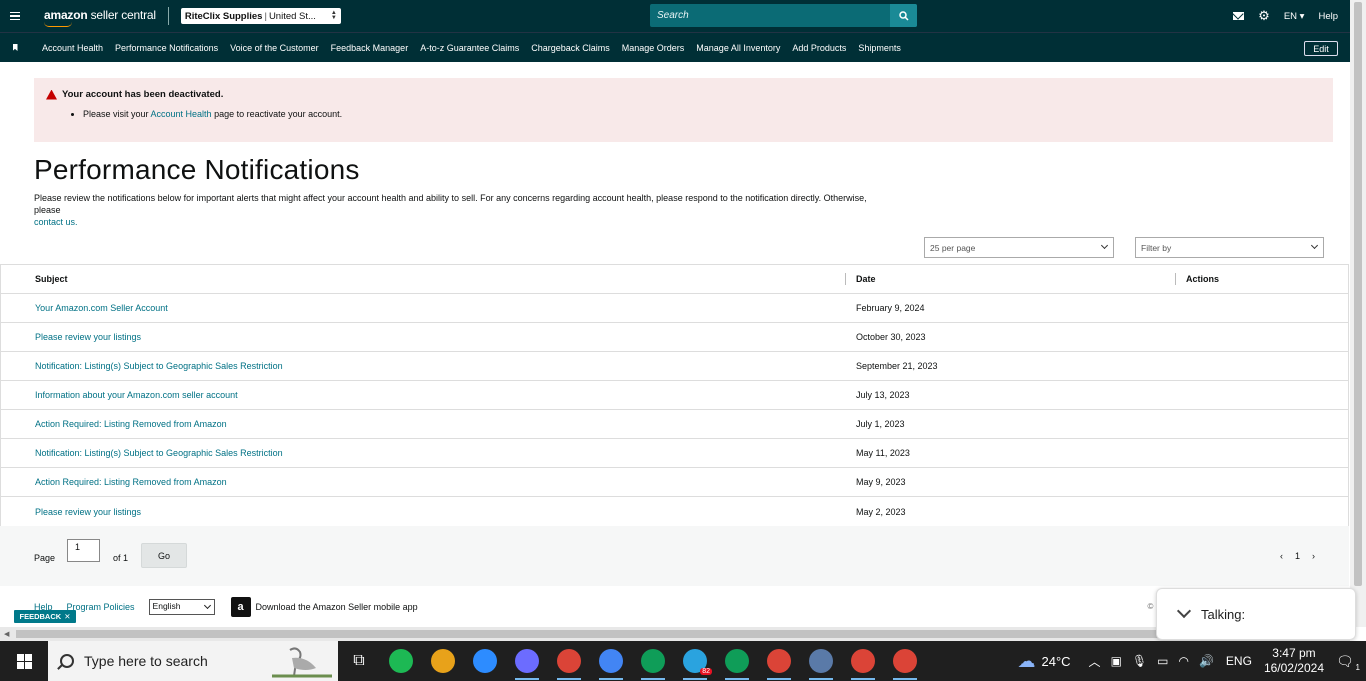 This screenshot has width=1366, height=681. I want to click on seller-central-logo: amazon seller central, so click(100, 17).